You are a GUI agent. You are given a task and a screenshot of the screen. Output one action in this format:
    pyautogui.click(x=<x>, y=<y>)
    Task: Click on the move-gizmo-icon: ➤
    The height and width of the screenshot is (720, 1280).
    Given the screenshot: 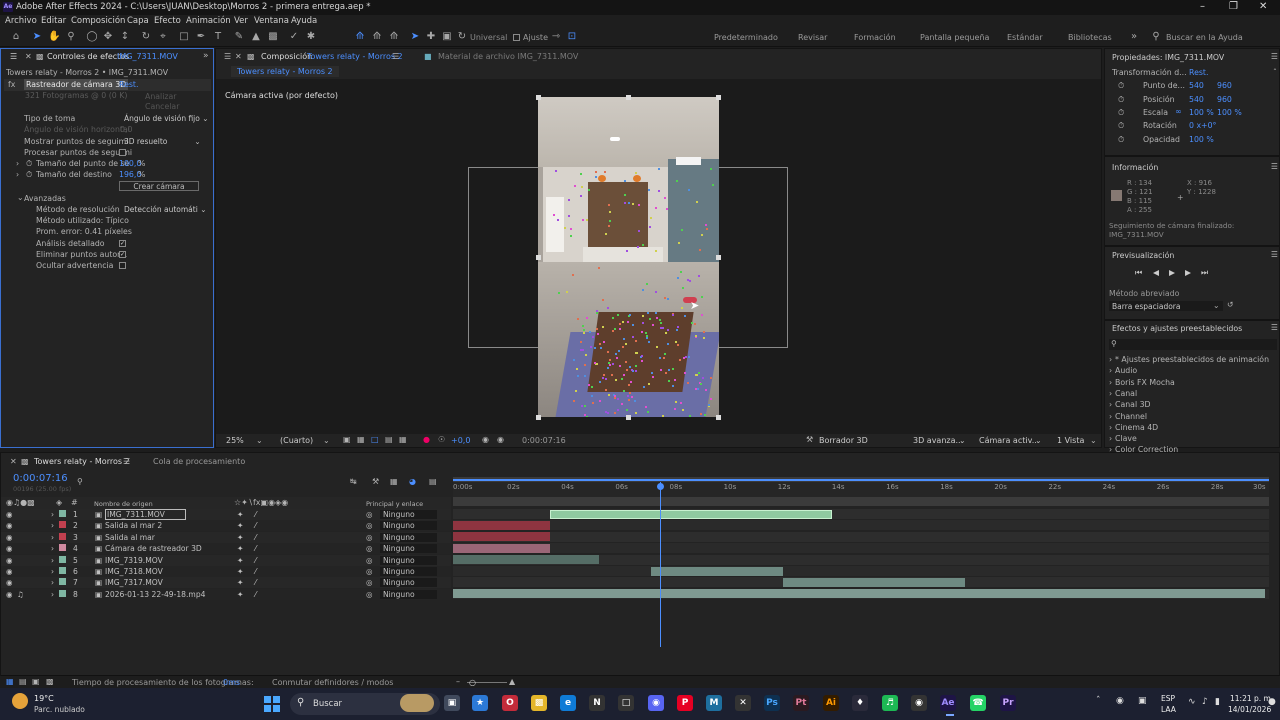 What is the action you would take?
    pyautogui.click(x=415, y=37)
    